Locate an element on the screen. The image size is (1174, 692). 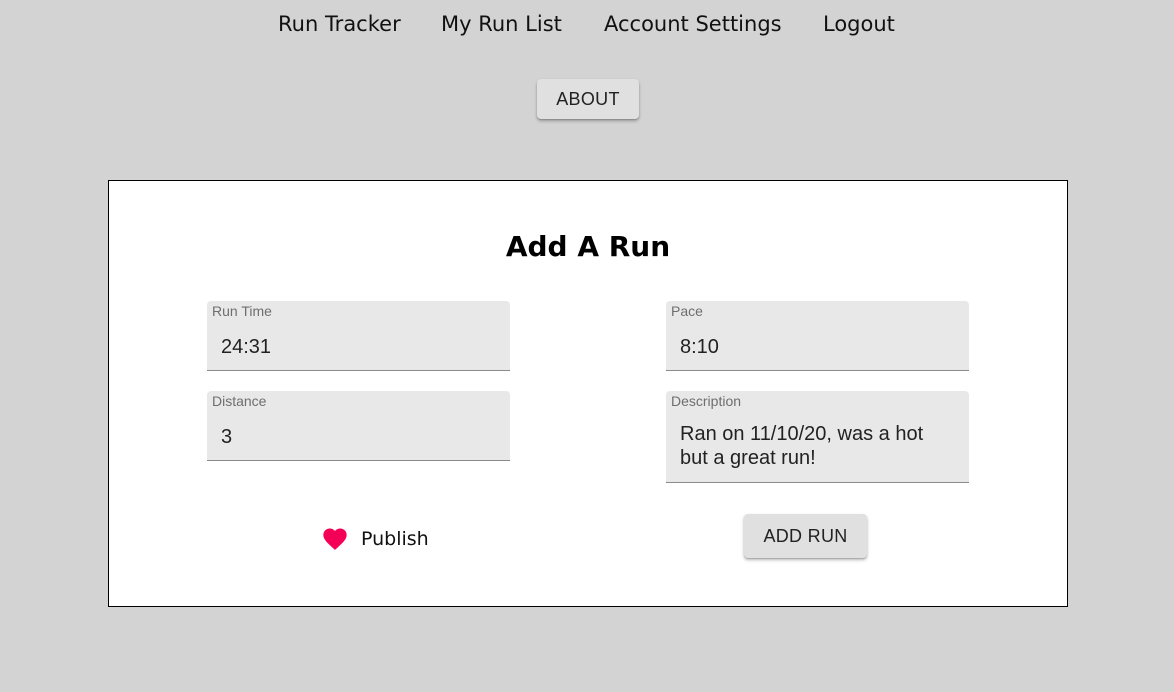
description-label: Description is located at coordinates (706, 401).